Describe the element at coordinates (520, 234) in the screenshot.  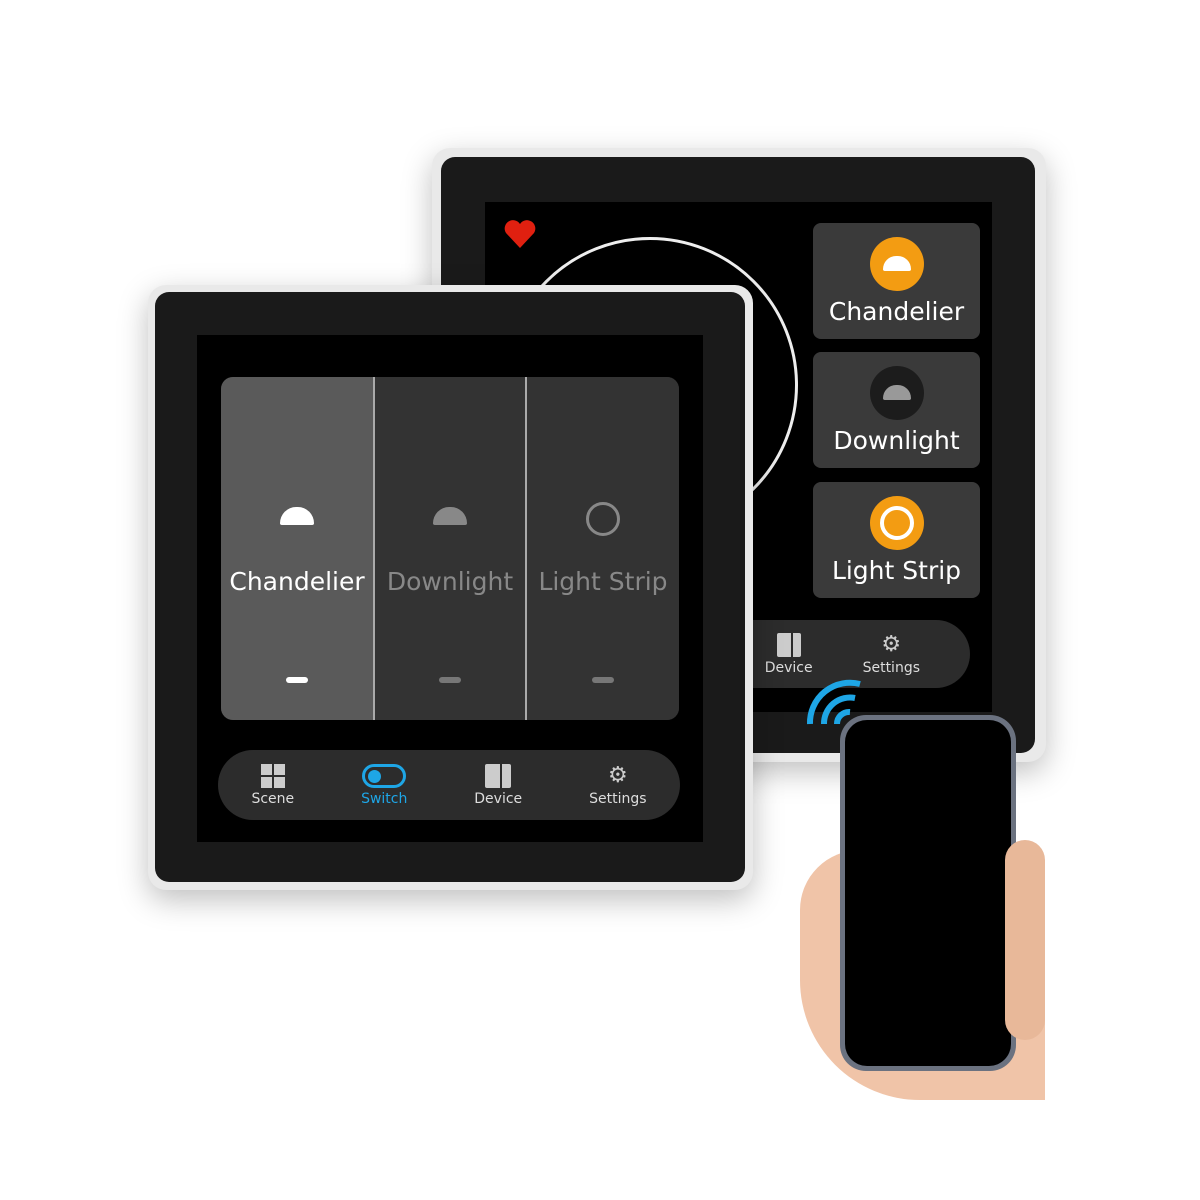
I see `heart-icon` at that location.